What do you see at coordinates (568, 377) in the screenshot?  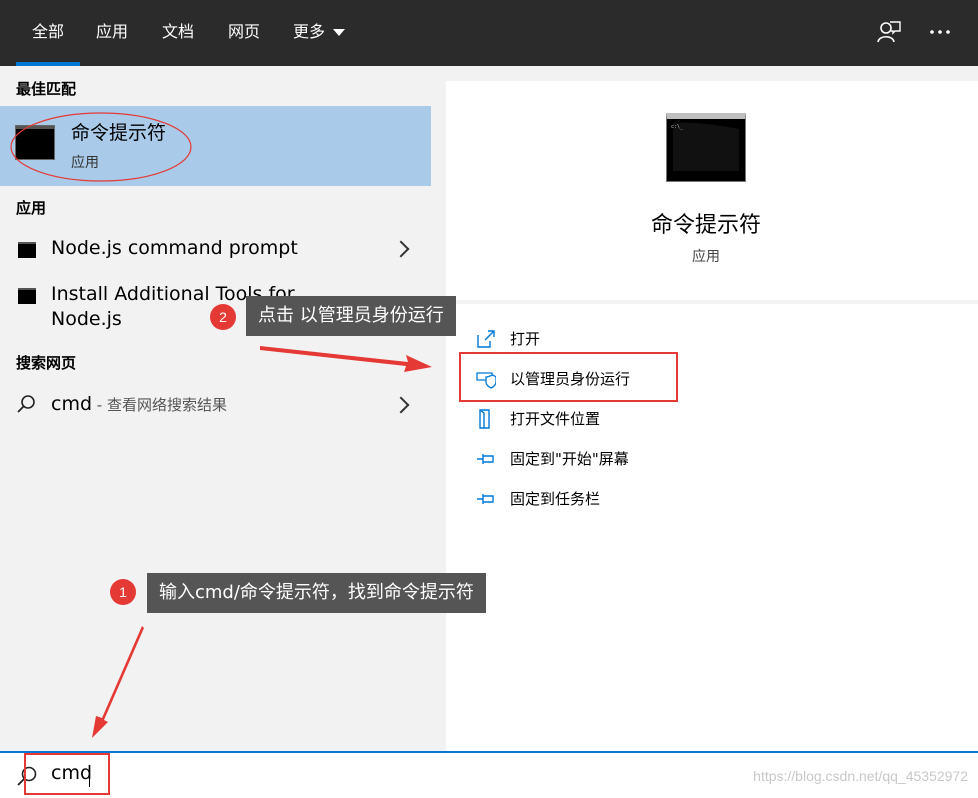 I see `annotation-box-run-as-admin` at bounding box center [568, 377].